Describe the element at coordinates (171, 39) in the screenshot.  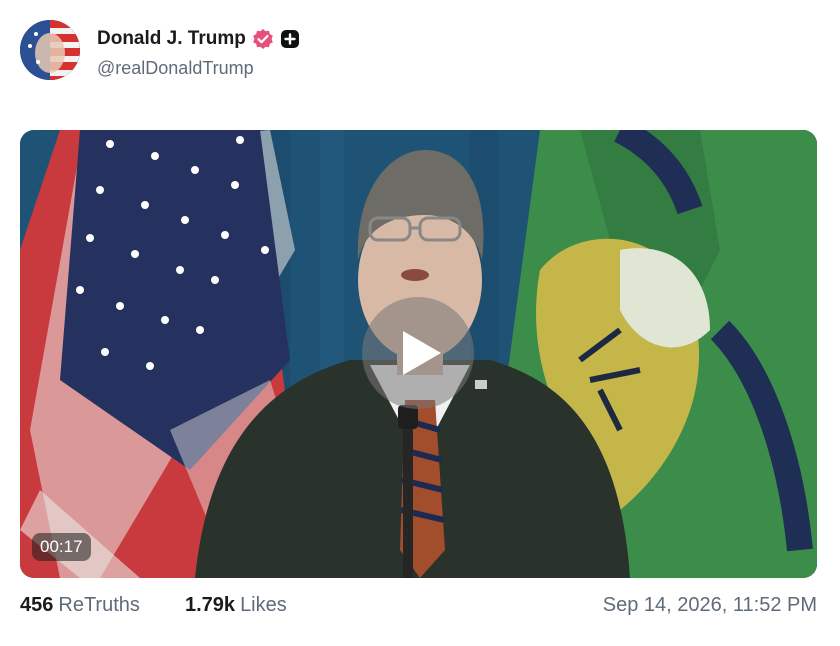
I see `author-display-name: Donald J. Trump` at that location.